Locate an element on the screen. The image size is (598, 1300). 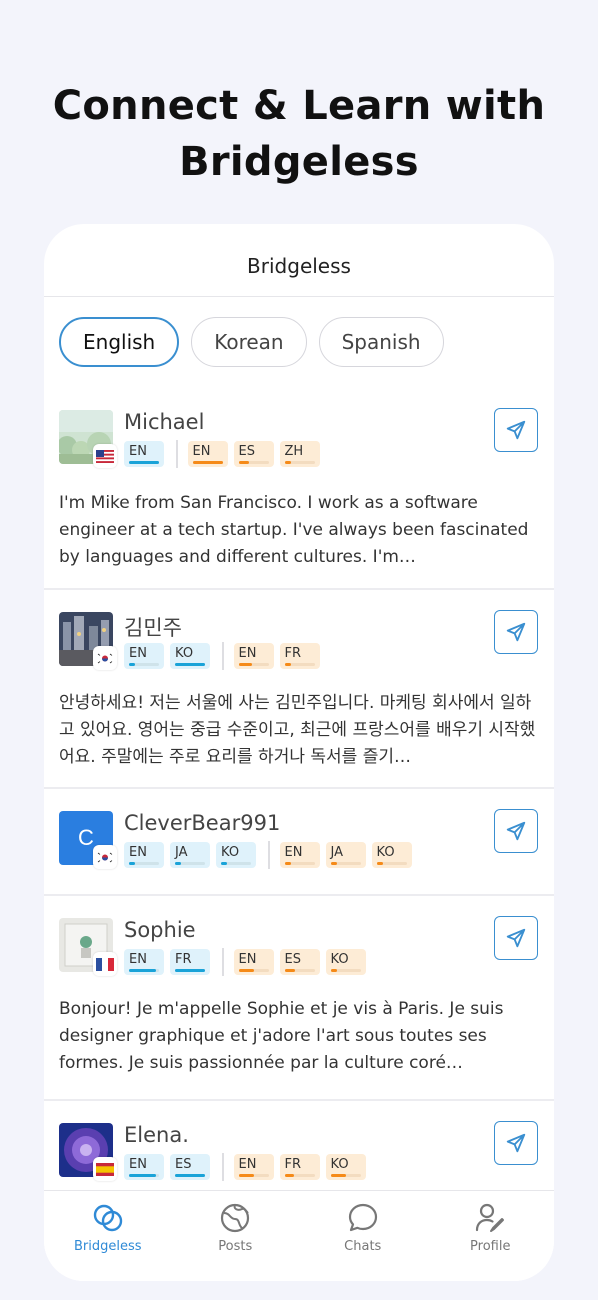
native-language-chip: ES is located at coordinates (190, 1167).